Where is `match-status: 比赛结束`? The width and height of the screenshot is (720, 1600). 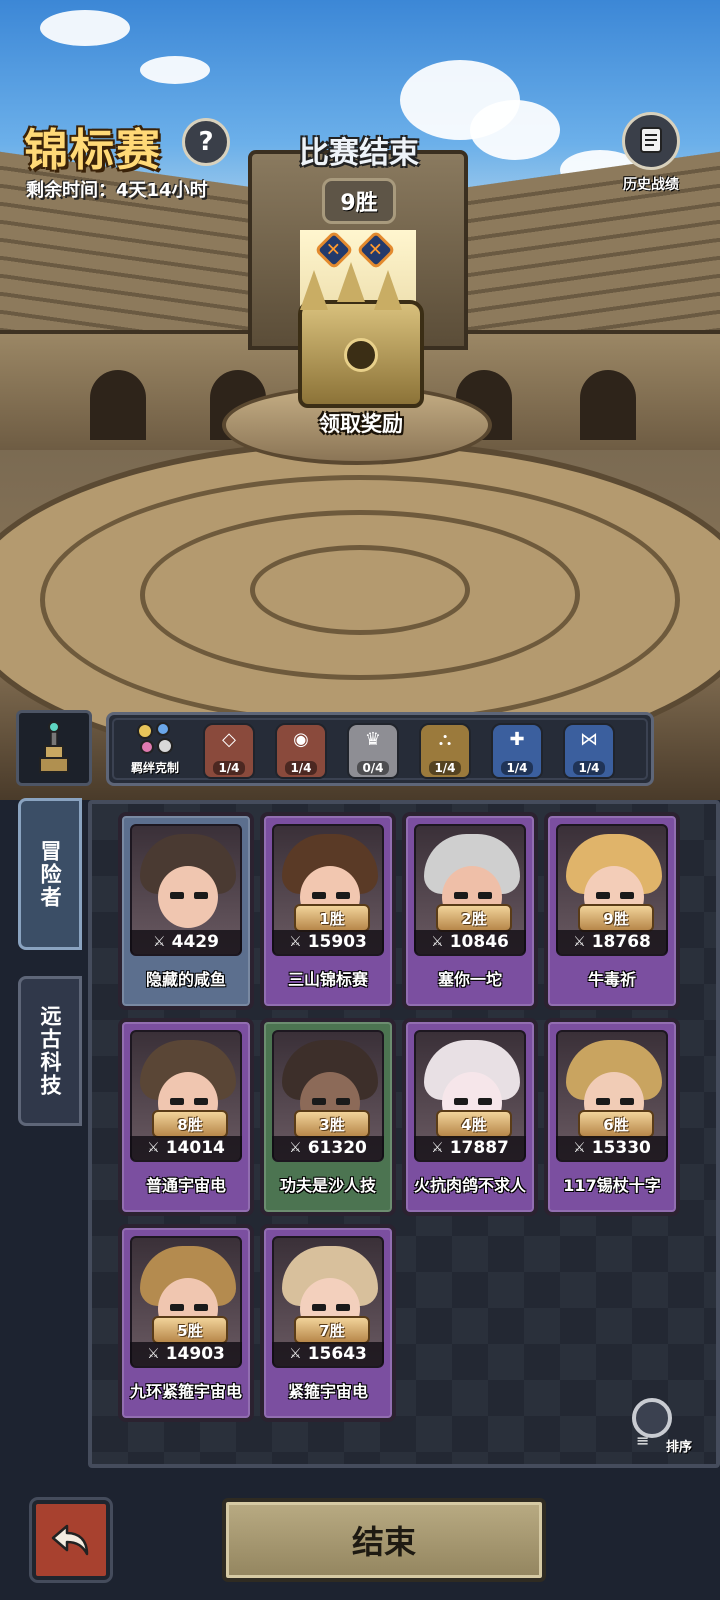
match-status: 比赛结束 is located at coordinates (359, 153).